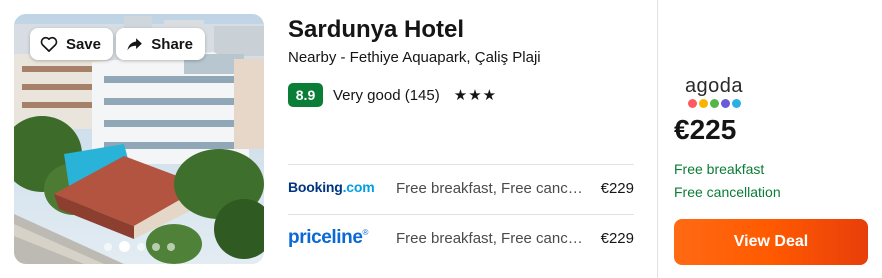 The width and height of the screenshot is (882, 278). Describe the element at coordinates (714, 103) in the screenshot. I see `agoda-logo-dots` at that location.